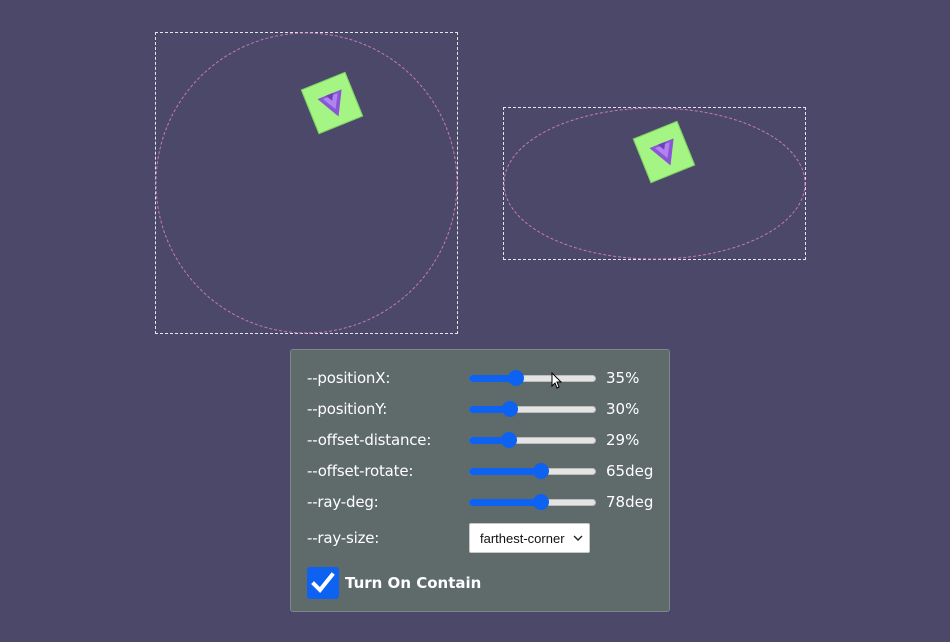  Describe the element at coordinates (347, 409) in the screenshot. I see `position-y-label: --positionY:` at that location.